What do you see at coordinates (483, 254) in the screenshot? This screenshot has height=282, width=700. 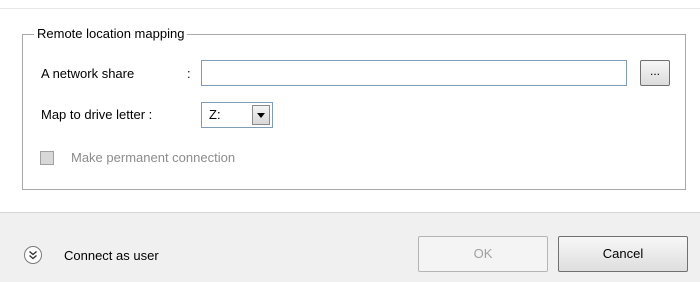 I see `ok-button: OK` at bounding box center [483, 254].